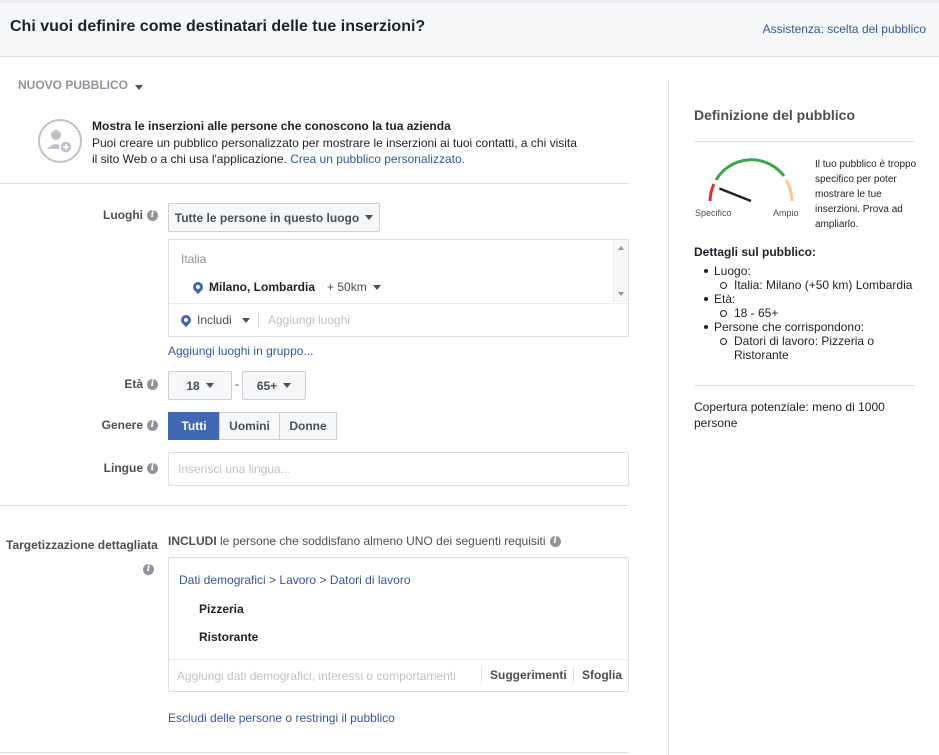  What do you see at coordinates (225, 718) in the screenshot?
I see `exclude-people-link: Escludi delle persone` at bounding box center [225, 718].